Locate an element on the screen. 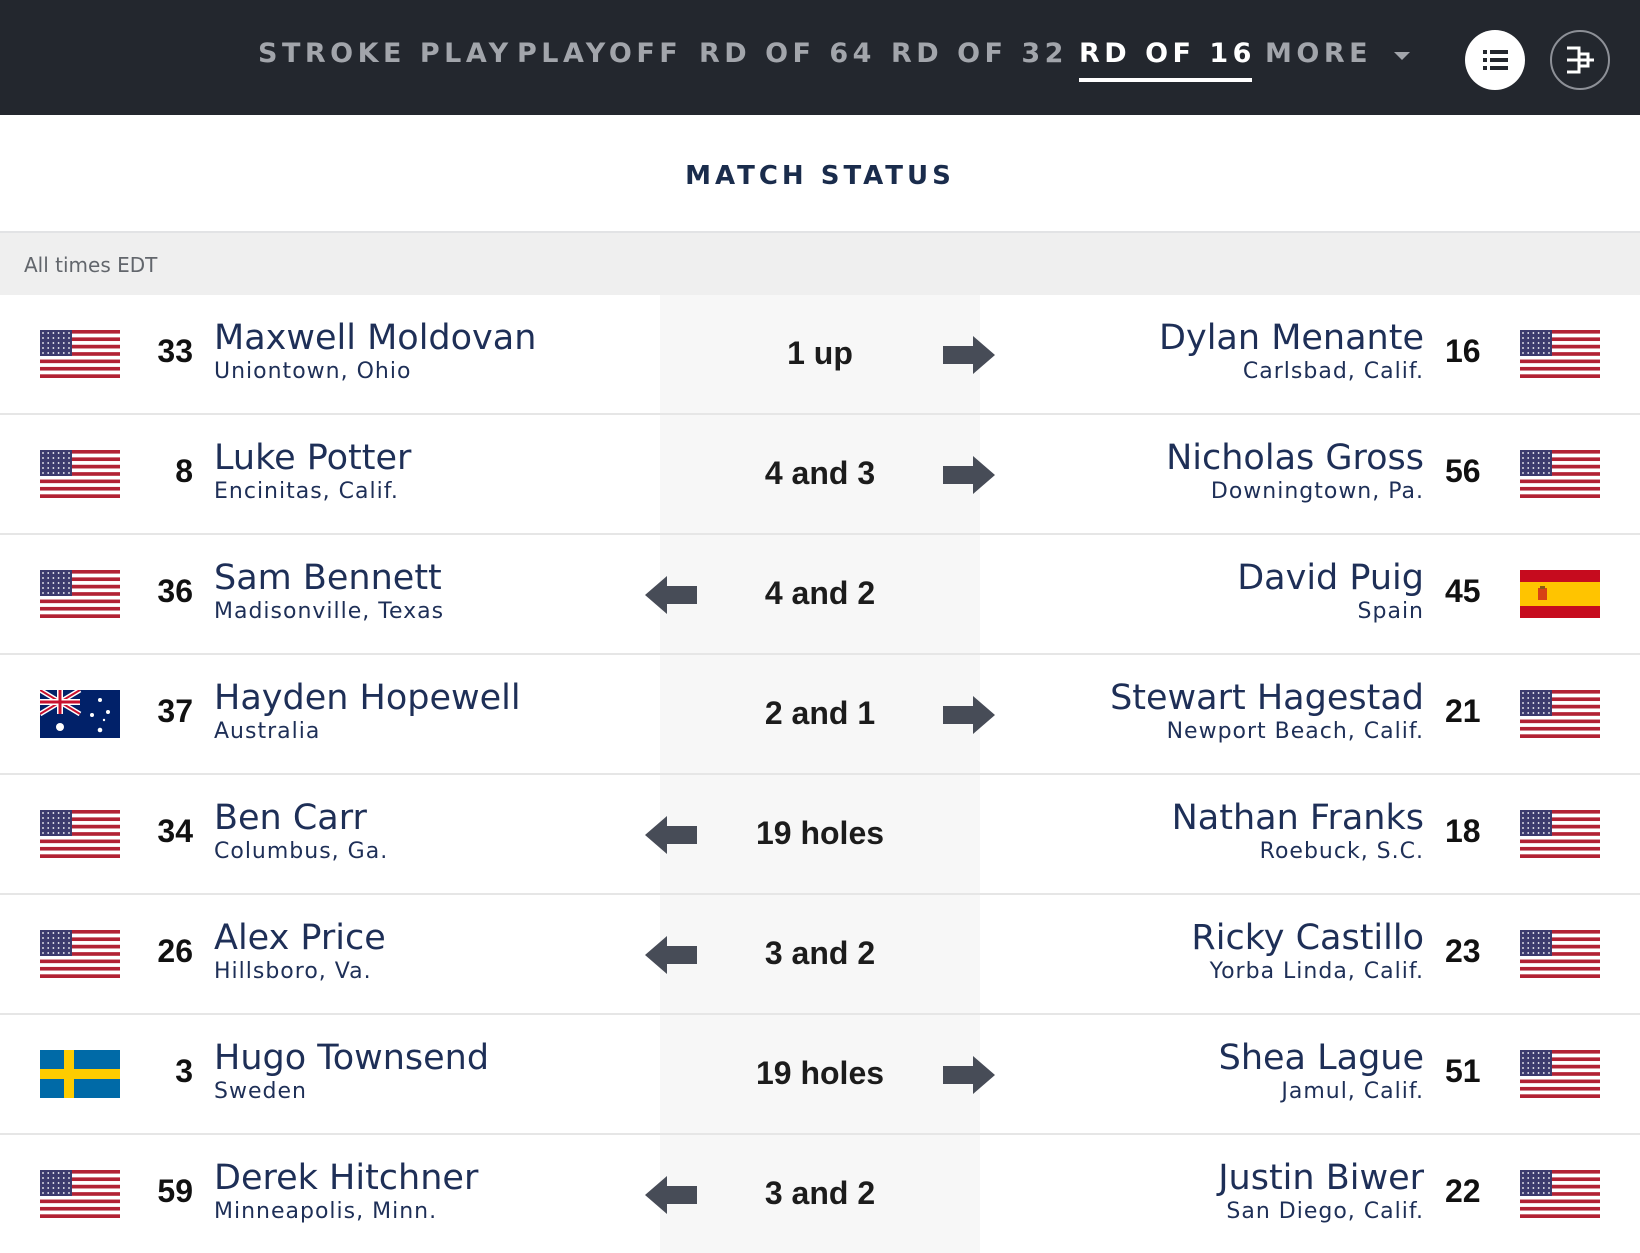 This screenshot has height=1253, width=1640. tab-more-dropdown: MORE is located at coordinates (1338, 58).